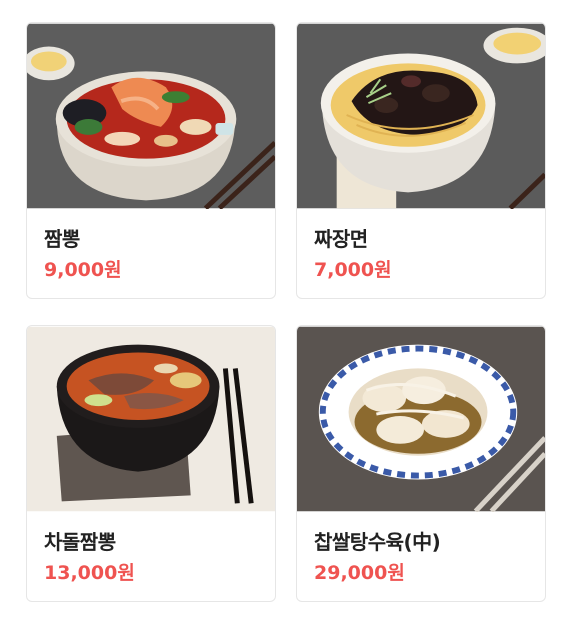  What do you see at coordinates (89, 573) in the screenshot?
I see `menu-item-price: 13,000원` at bounding box center [89, 573].